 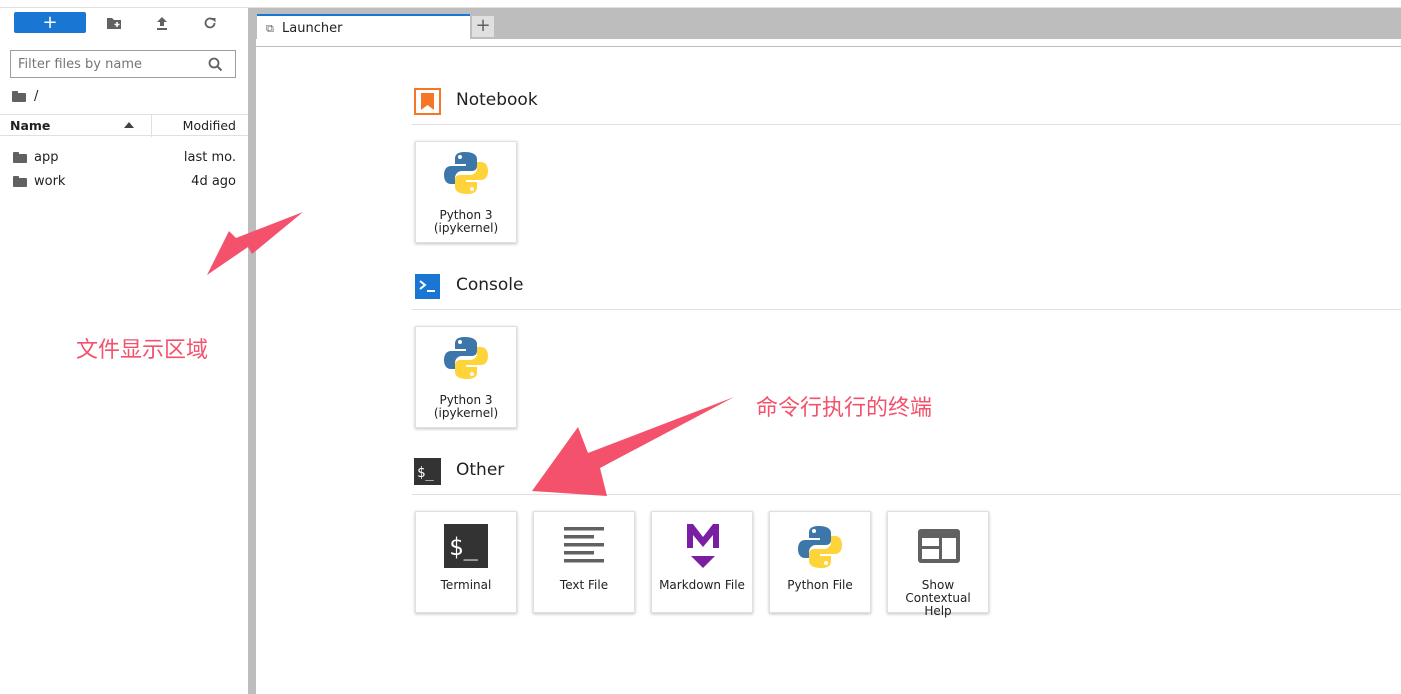 What do you see at coordinates (270, 28) in the screenshot?
I see `launch-icon: ⧉` at bounding box center [270, 28].